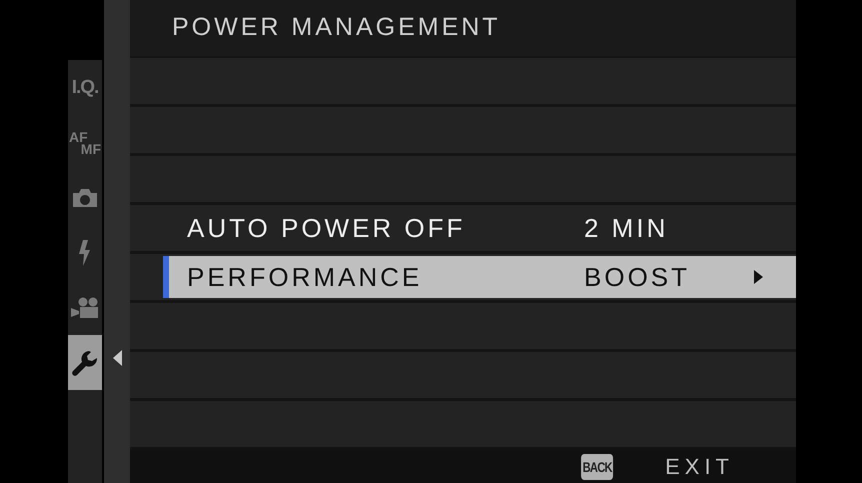 The width and height of the screenshot is (862, 483). Describe the element at coordinates (597, 467) in the screenshot. I see `back-key-badge: BACK` at that location.